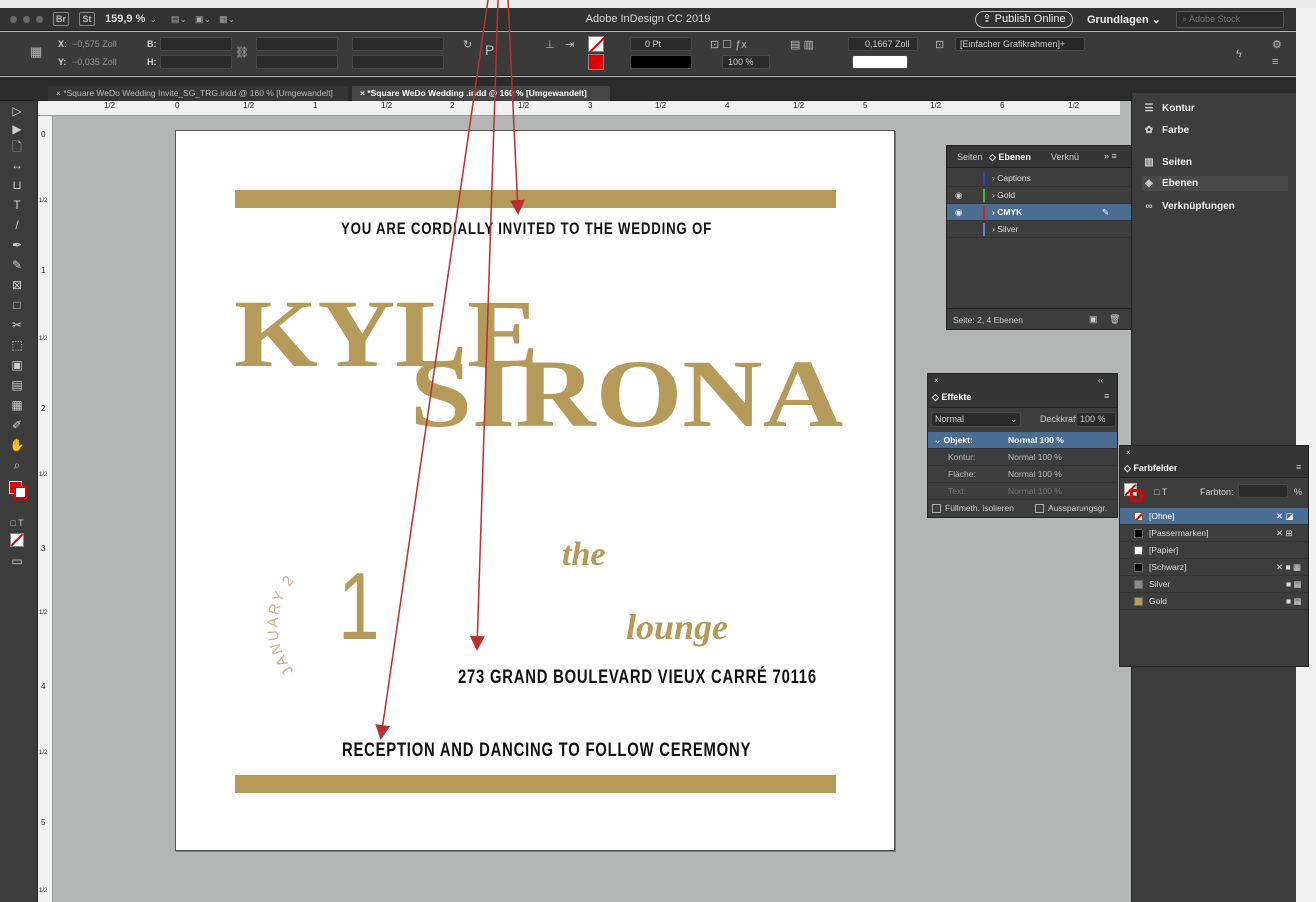 Image resolution: width=1316 pixels, height=902 pixels. Describe the element at coordinates (17, 385) in the screenshot. I see `gradient-feather-tool-icon: ▤` at that location.